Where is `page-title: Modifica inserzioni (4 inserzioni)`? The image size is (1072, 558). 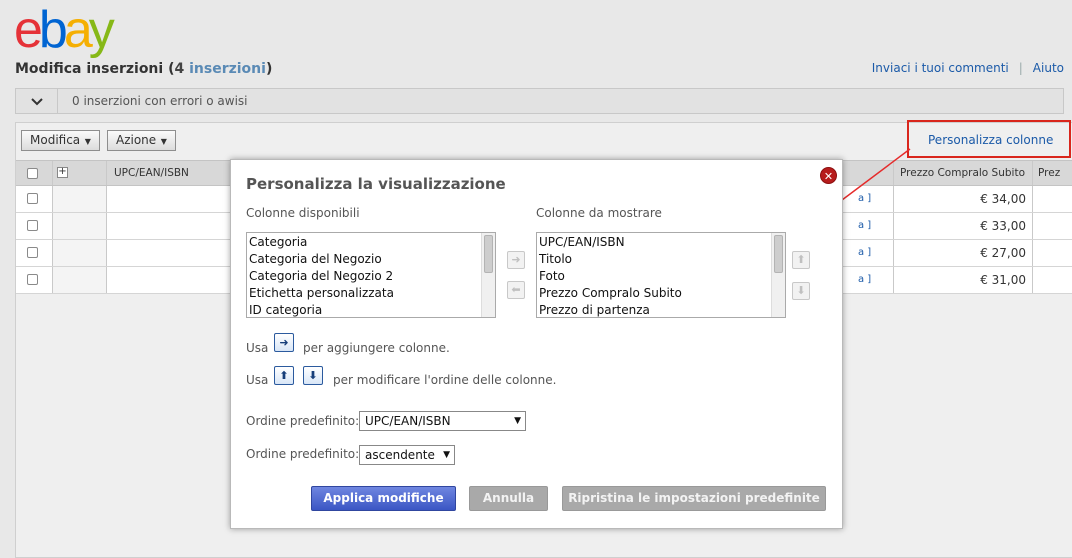
page-title: Modifica inserzioni (4 inserzioni) is located at coordinates (144, 69).